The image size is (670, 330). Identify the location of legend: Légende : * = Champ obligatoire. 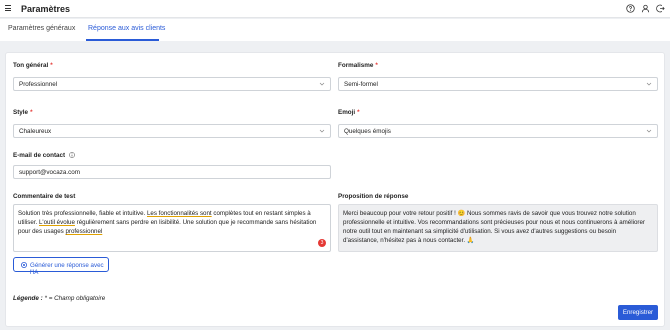
(59, 298).